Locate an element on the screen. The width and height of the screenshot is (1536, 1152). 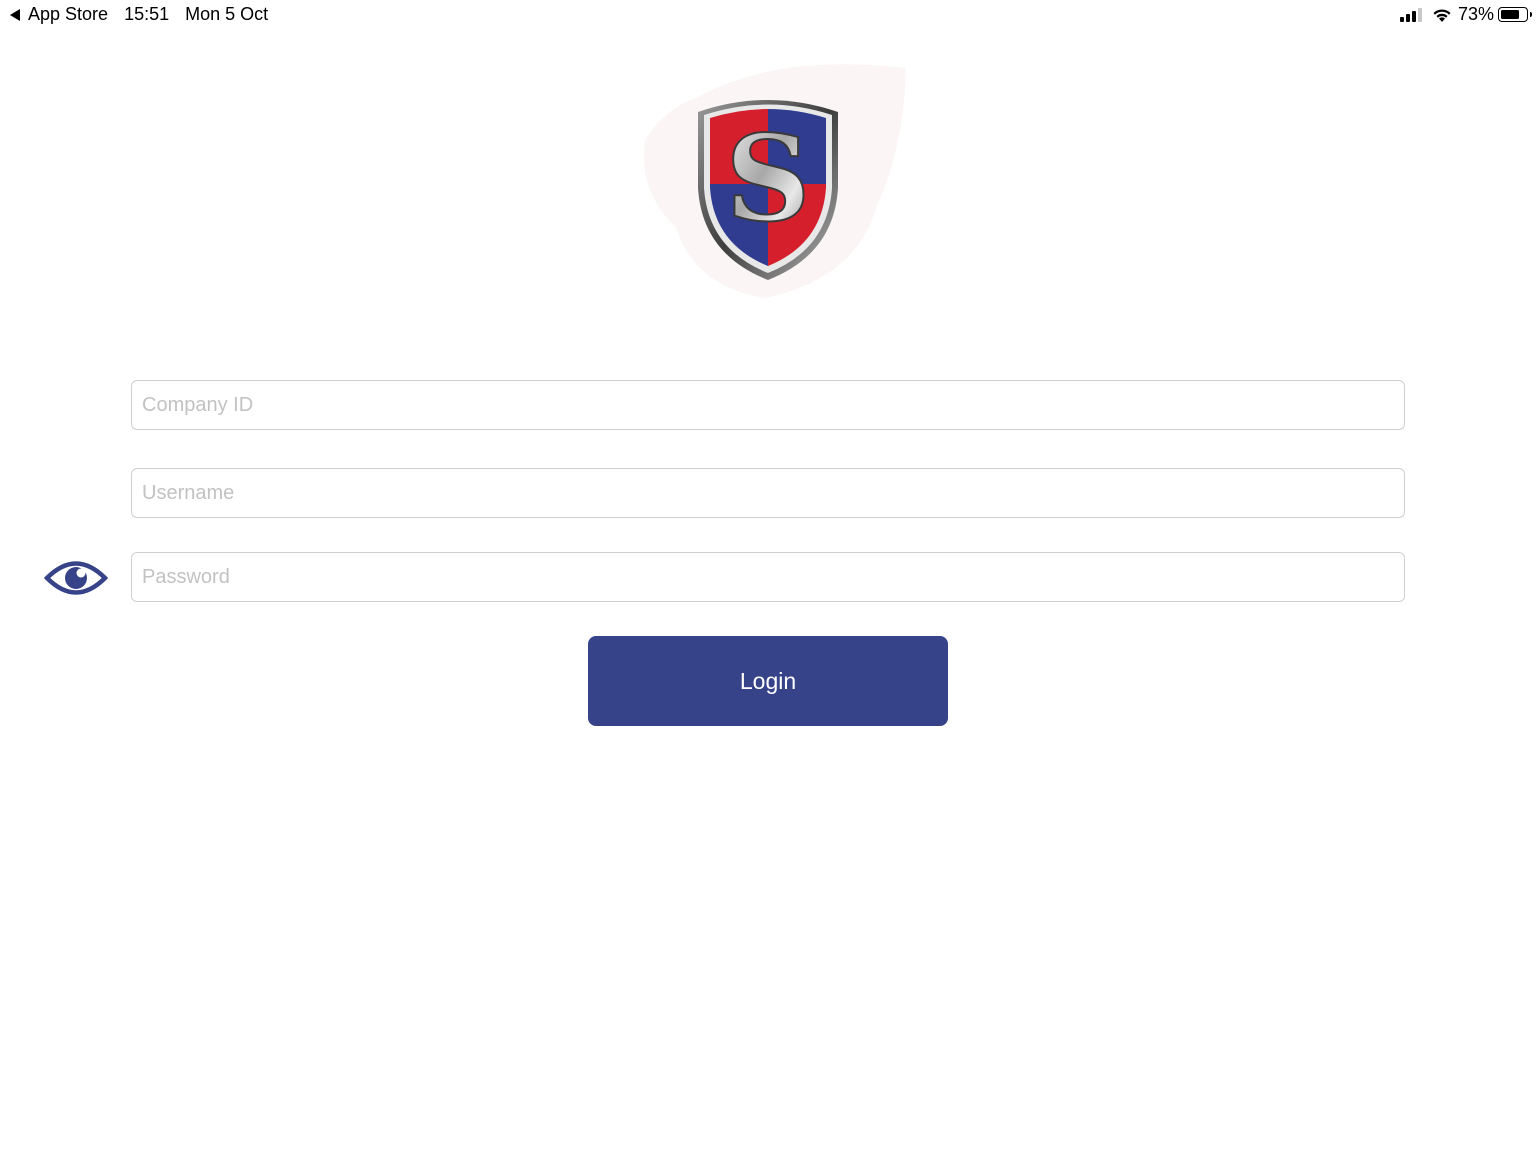
company-id-input is located at coordinates (768, 405).